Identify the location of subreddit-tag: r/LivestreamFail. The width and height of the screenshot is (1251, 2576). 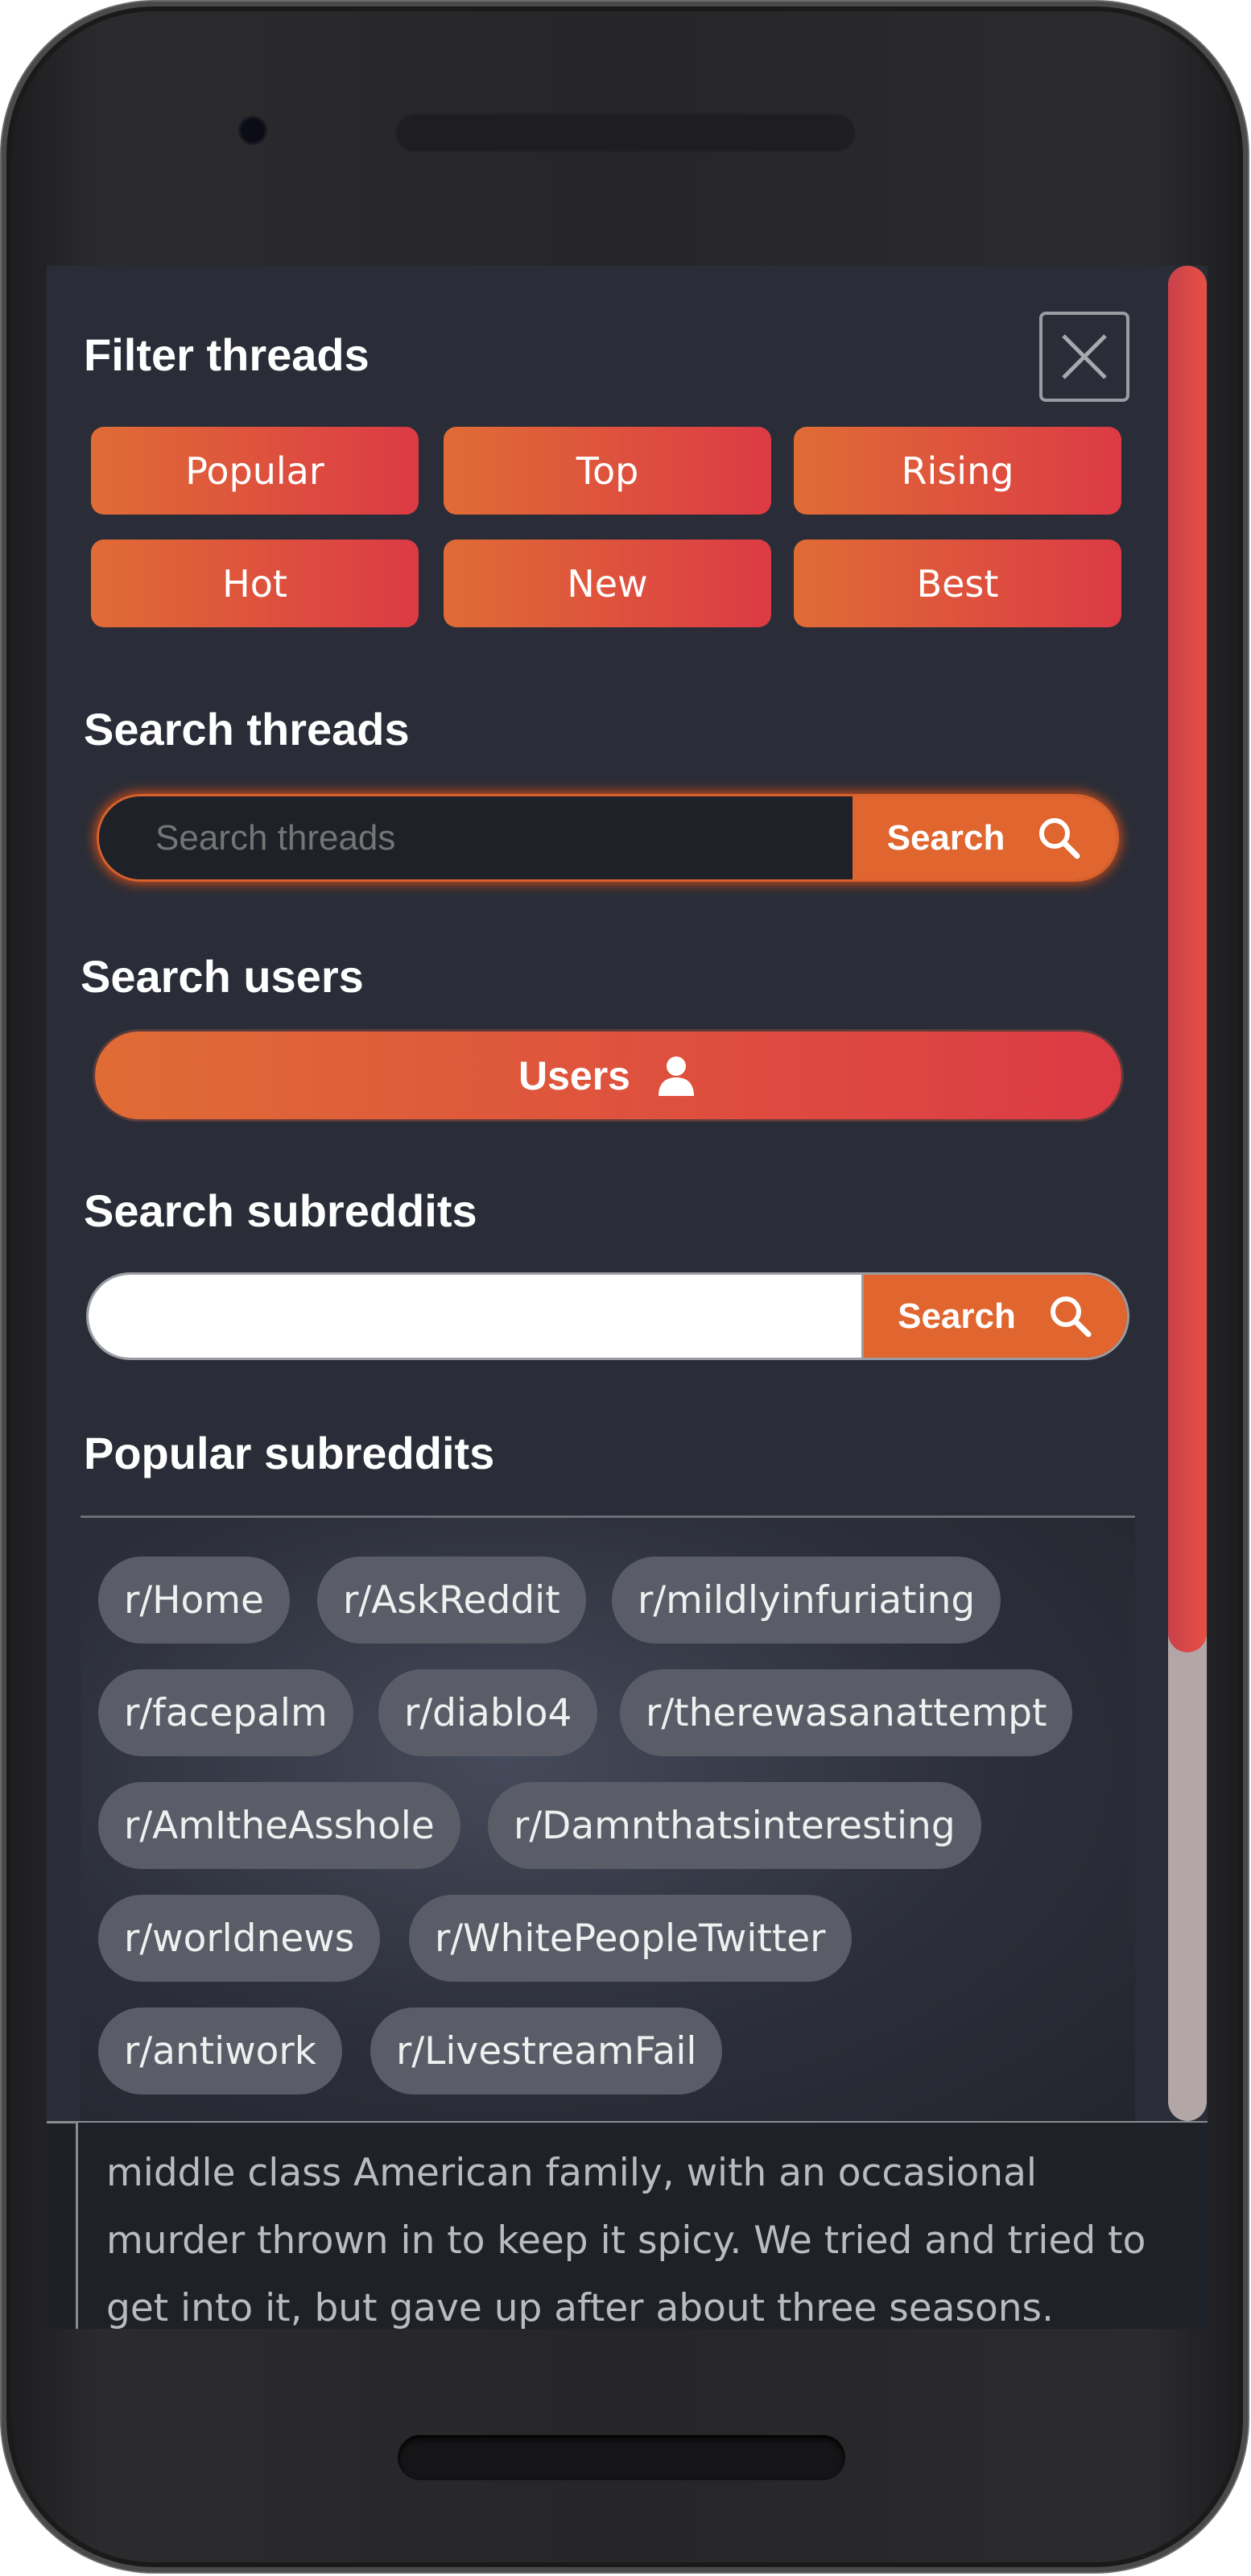
(546, 2051).